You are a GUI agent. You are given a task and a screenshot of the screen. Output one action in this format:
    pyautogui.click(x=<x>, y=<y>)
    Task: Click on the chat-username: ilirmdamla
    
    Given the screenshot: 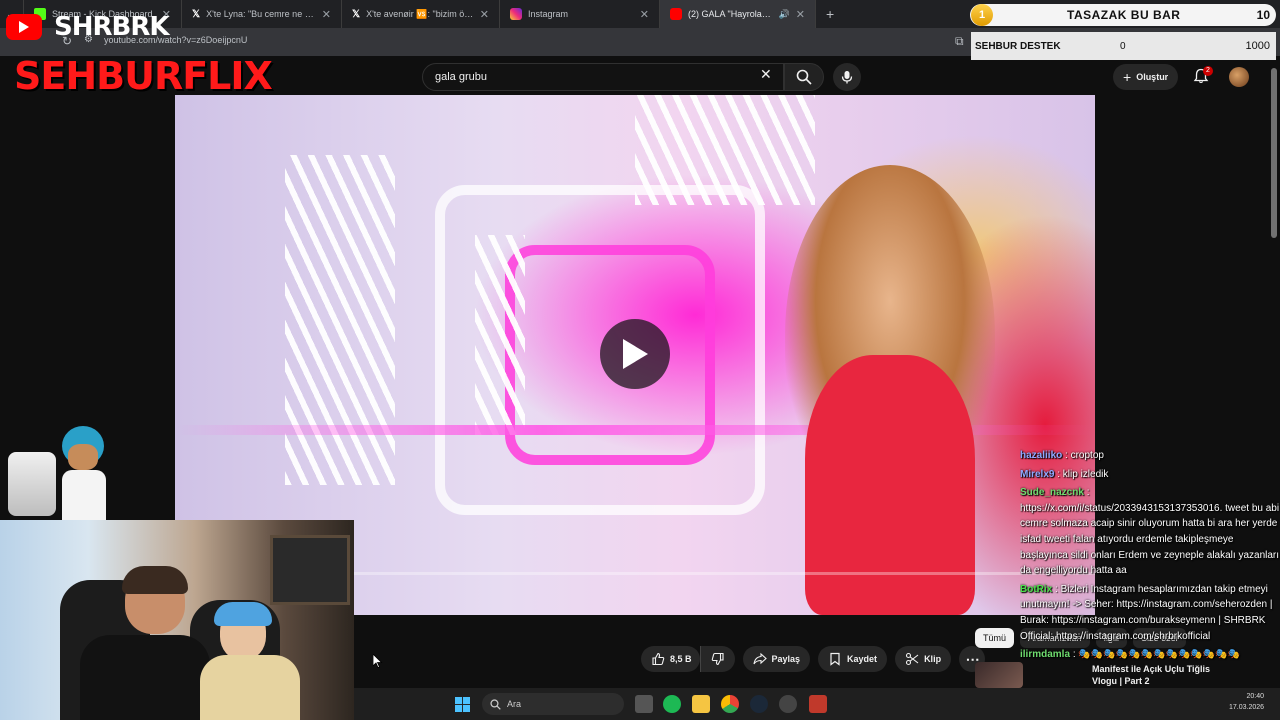 What is the action you would take?
    pyautogui.click(x=1045, y=655)
    